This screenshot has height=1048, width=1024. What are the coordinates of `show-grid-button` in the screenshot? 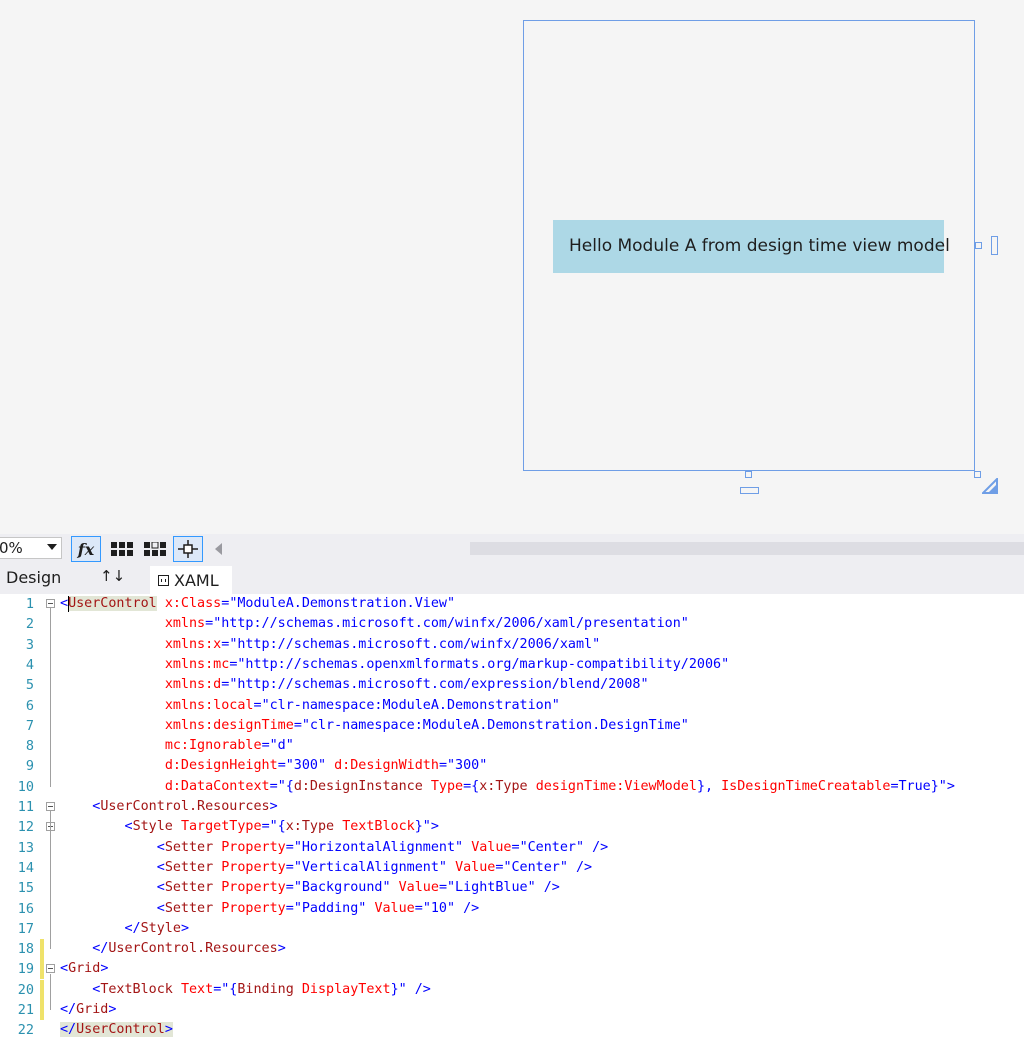 It's located at (122, 549).